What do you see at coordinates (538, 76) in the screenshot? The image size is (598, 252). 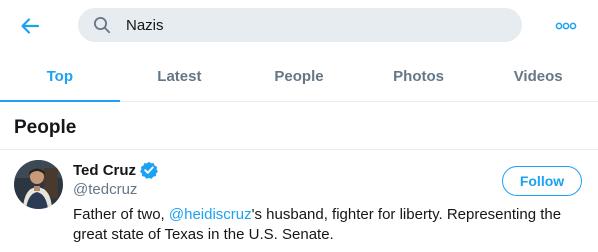 I see `tab-videos: Videos` at bounding box center [538, 76].